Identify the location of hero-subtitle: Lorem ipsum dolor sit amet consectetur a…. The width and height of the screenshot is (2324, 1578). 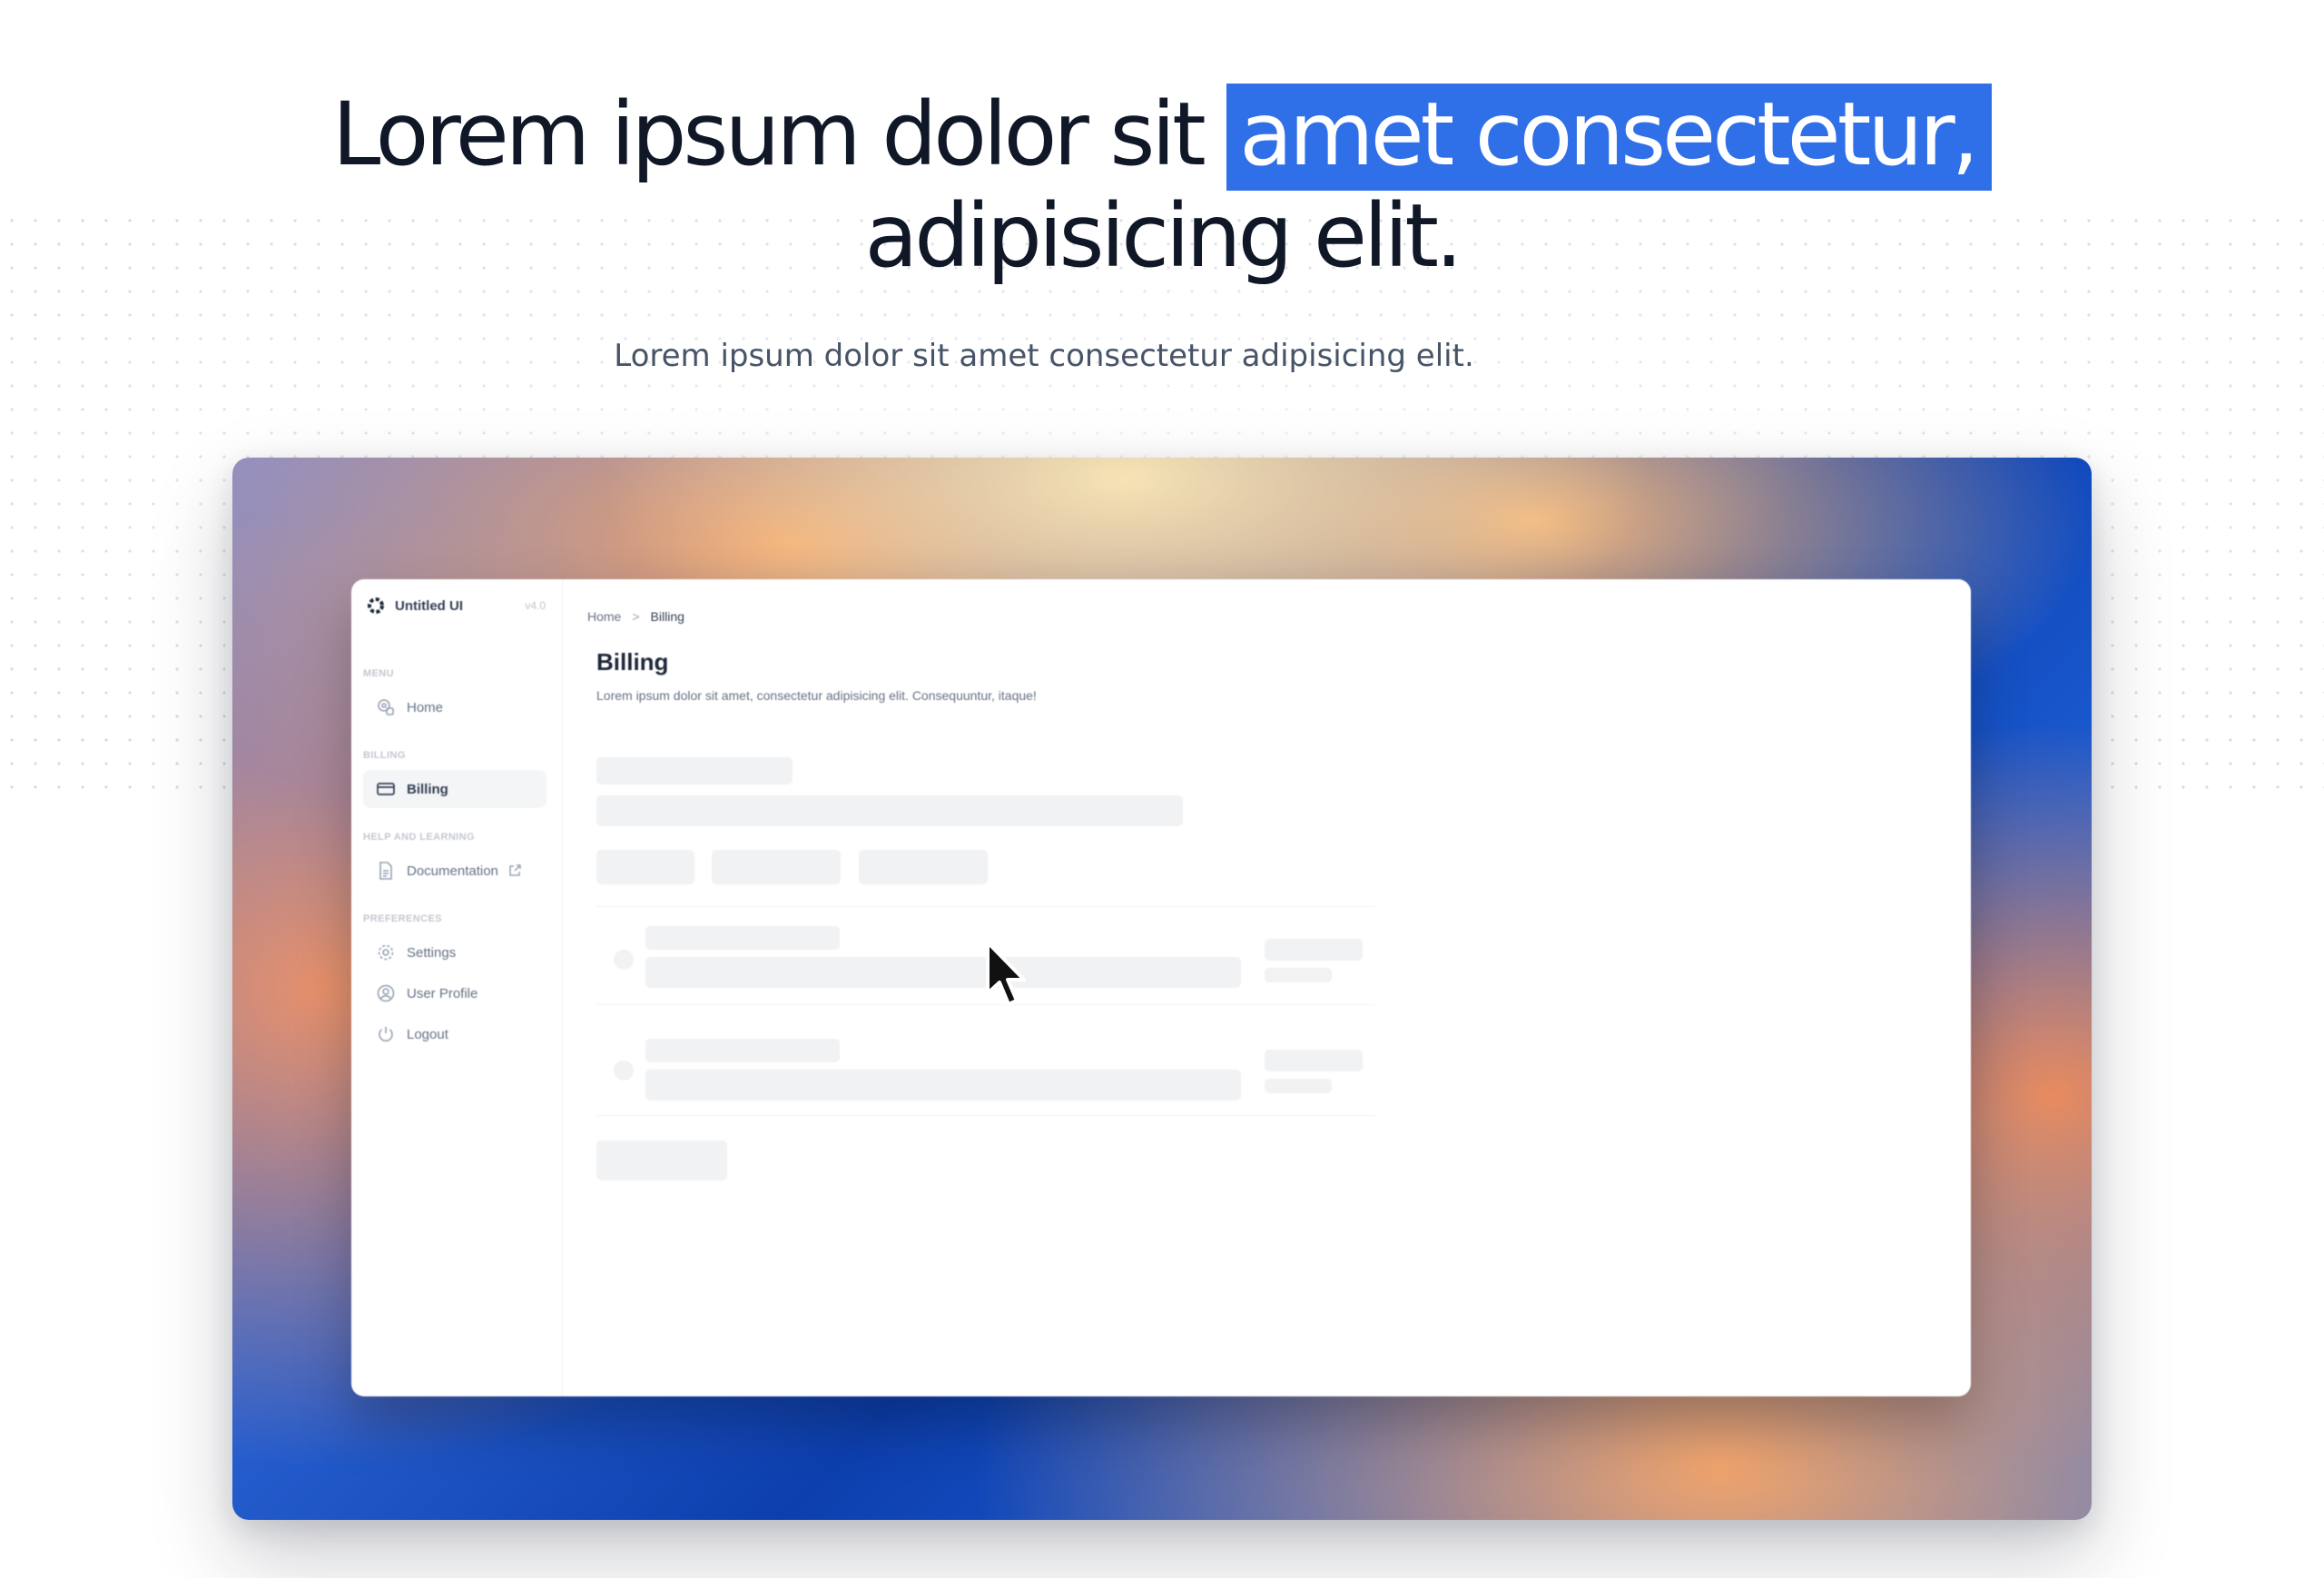
(1044, 356).